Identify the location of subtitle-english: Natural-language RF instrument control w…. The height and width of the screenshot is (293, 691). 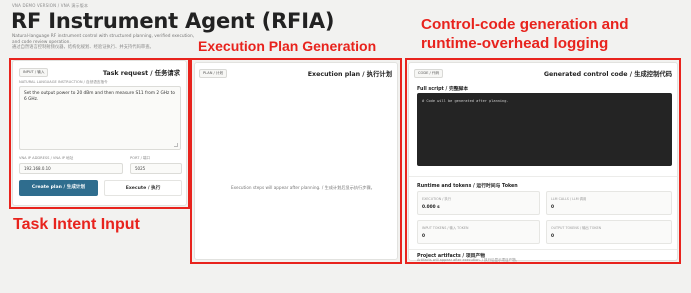
(103, 39).